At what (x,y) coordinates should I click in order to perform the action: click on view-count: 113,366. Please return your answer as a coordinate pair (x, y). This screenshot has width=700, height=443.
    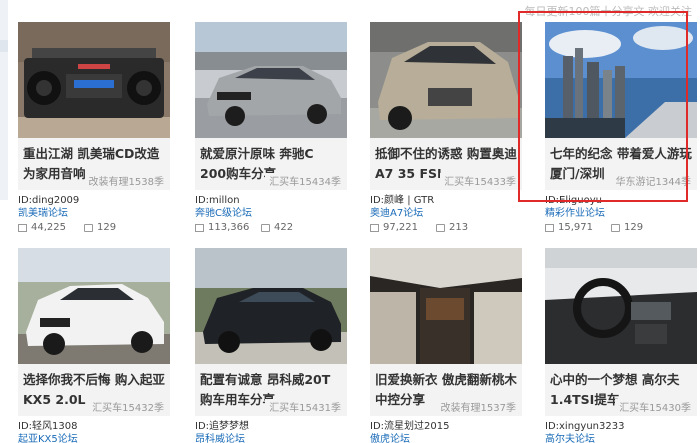
    Looking at the image, I should click on (229, 227).